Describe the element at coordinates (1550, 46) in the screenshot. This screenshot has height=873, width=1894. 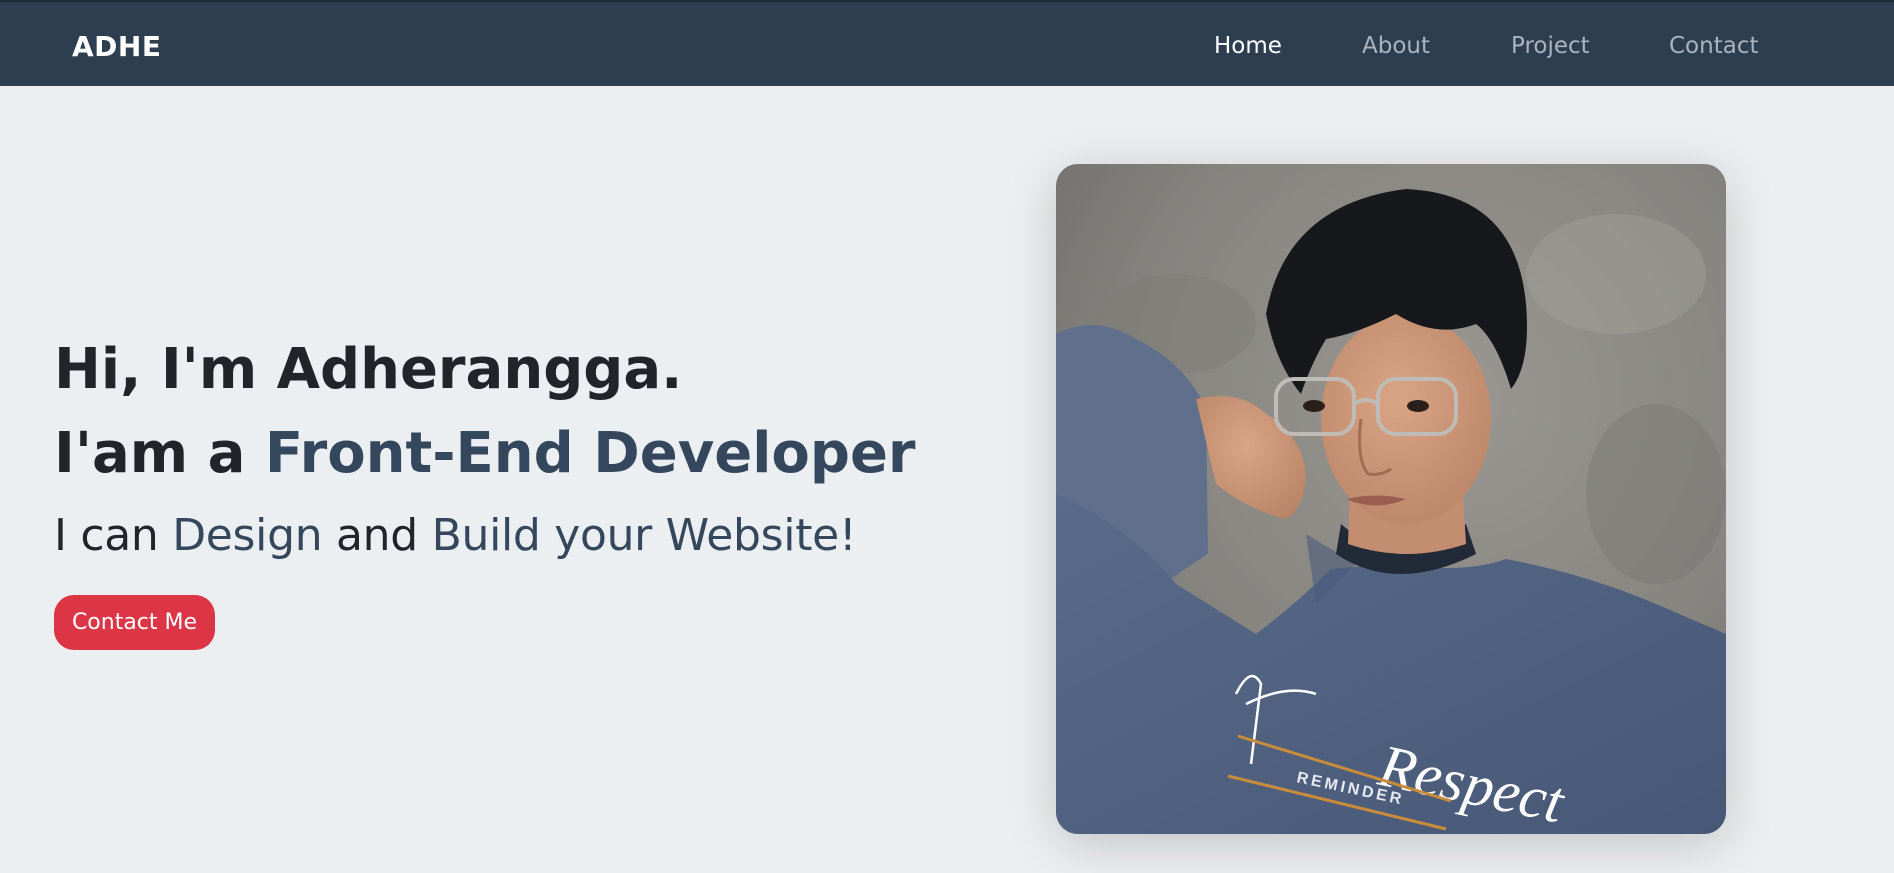
I see `nav-link-project: Project` at that location.